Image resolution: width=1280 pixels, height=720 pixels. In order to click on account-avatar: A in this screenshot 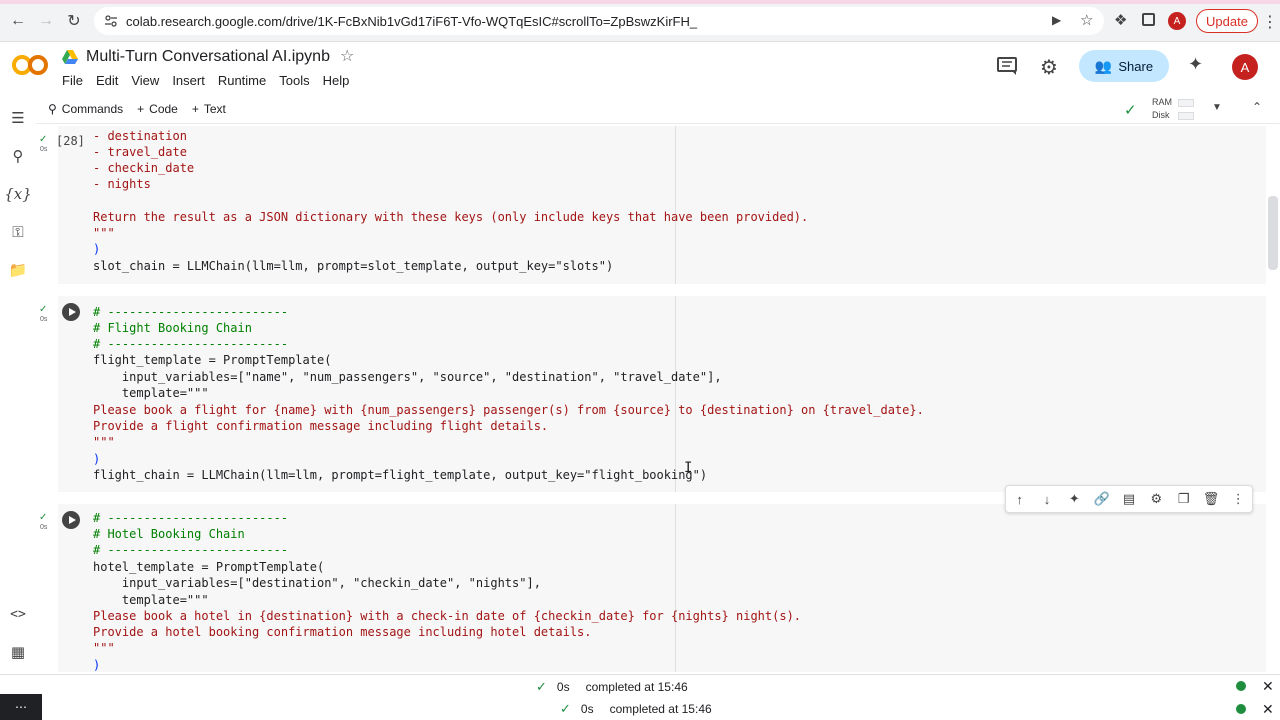, I will do `click(1245, 67)`.